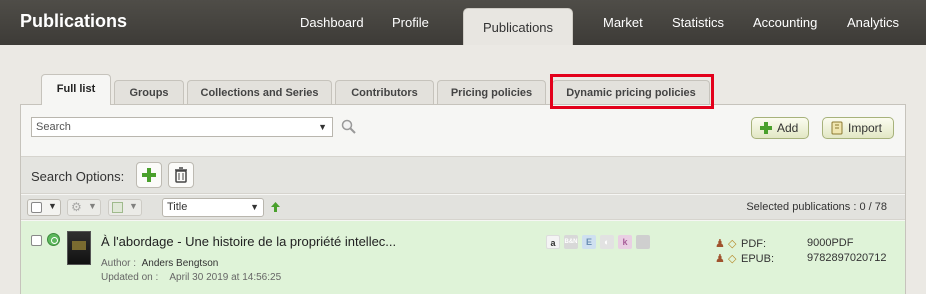  Describe the element at coordinates (873, 22) in the screenshot. I see `nav-item-analytics: Analytics` at that location.